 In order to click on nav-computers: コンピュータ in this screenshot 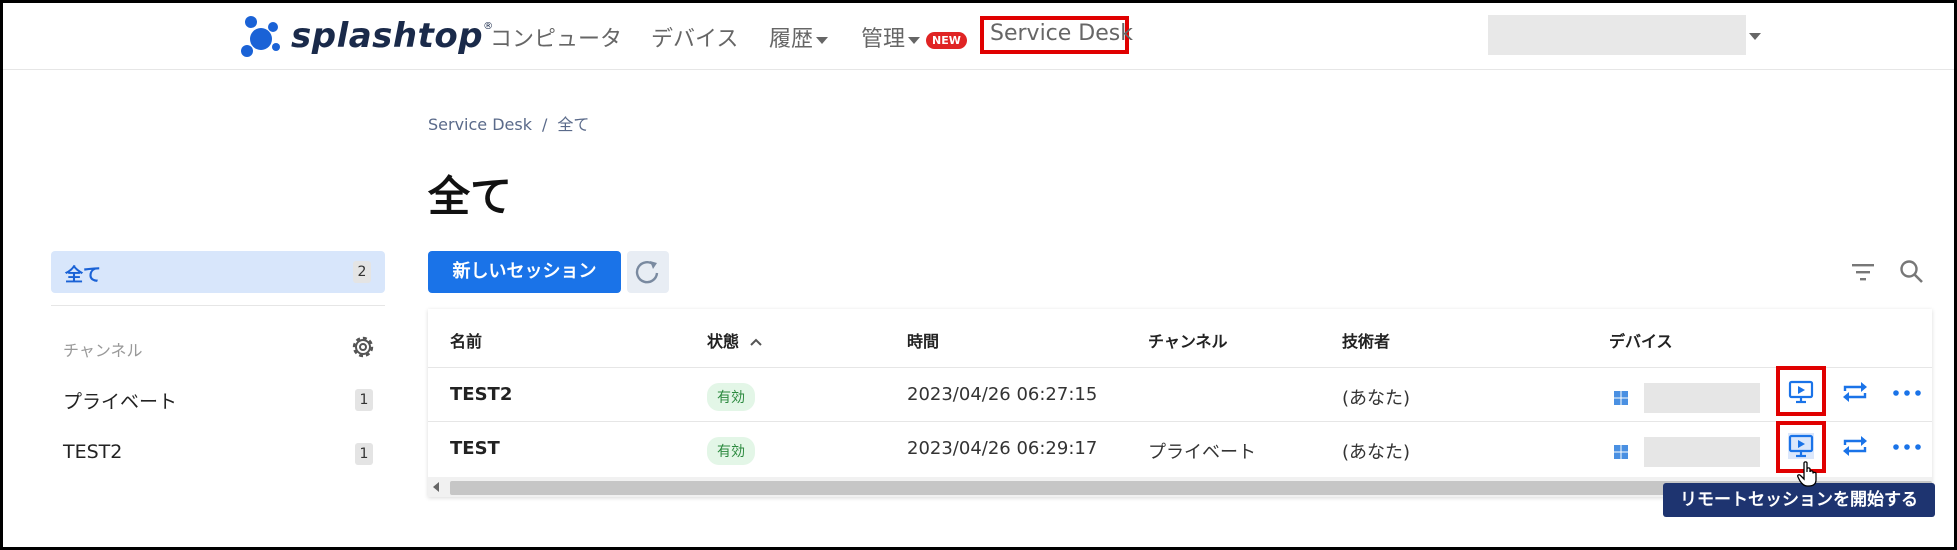, I will do `click(556, 37)`.